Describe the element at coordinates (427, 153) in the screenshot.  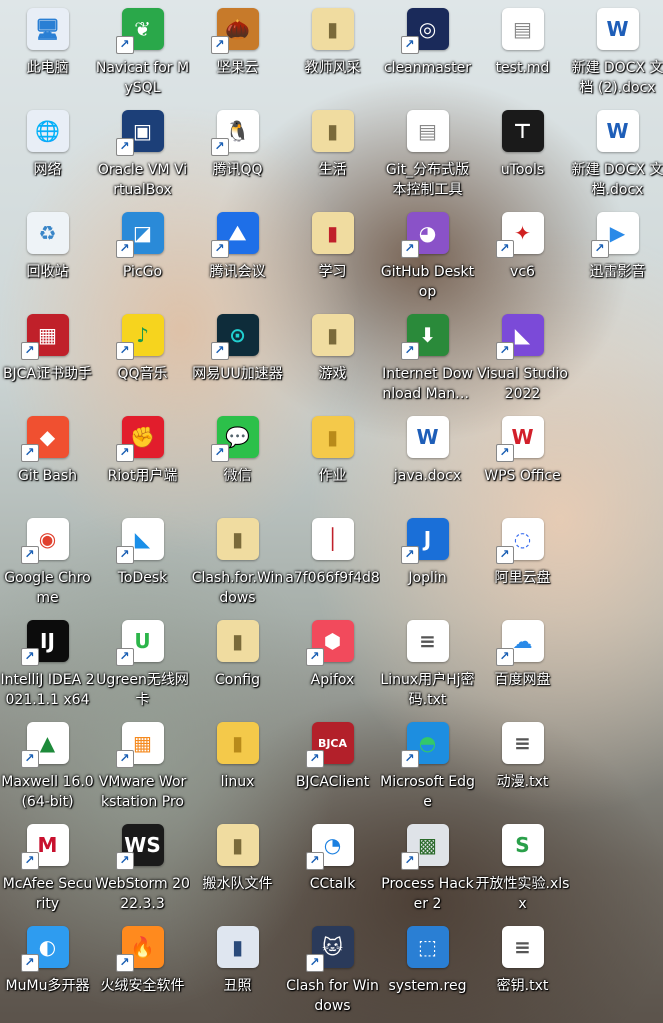
I see `desktop-icon: ▤ Git_分布式版本控制工具` at that location.